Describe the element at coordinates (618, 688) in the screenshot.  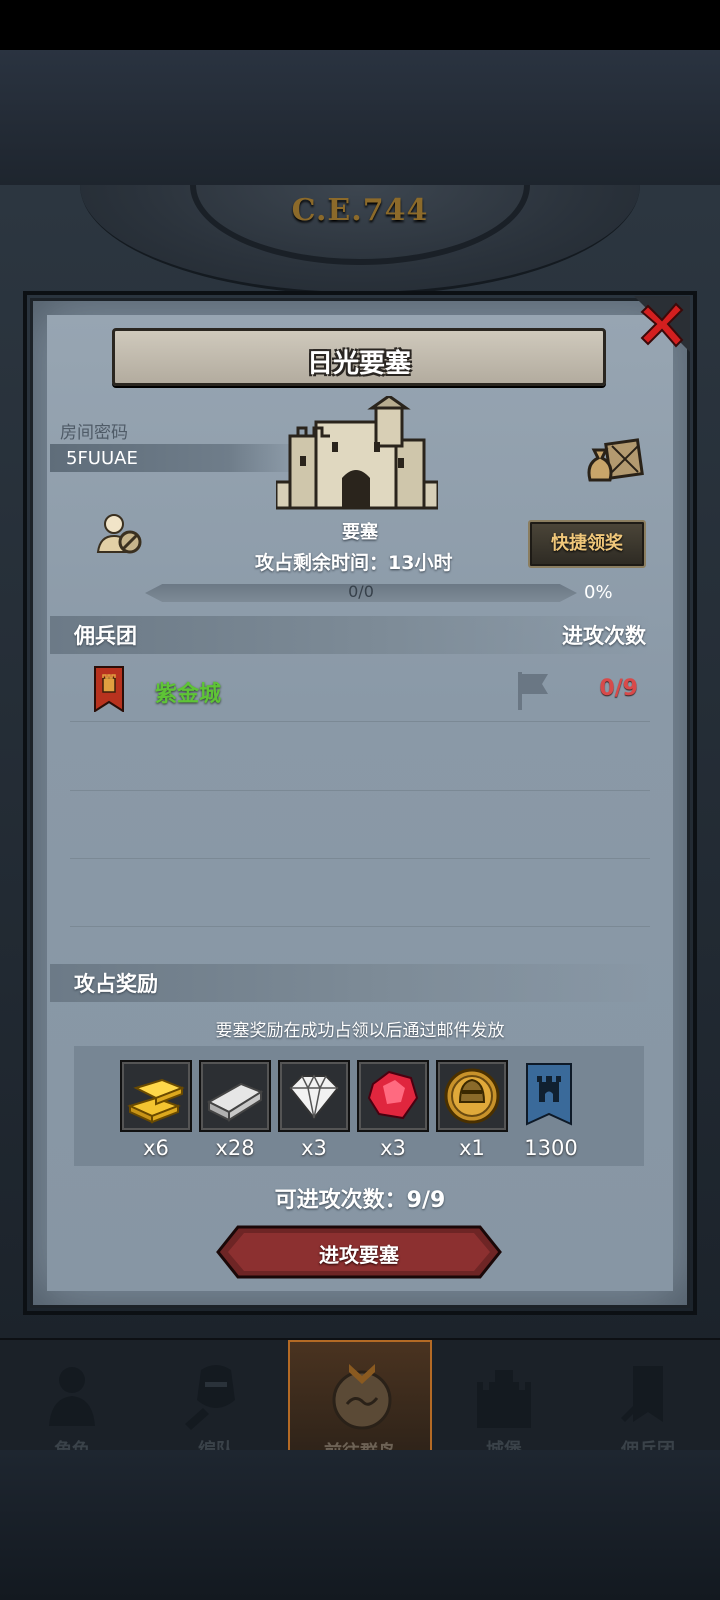
I see `mercenary-attack-count: 0/9` at that location.